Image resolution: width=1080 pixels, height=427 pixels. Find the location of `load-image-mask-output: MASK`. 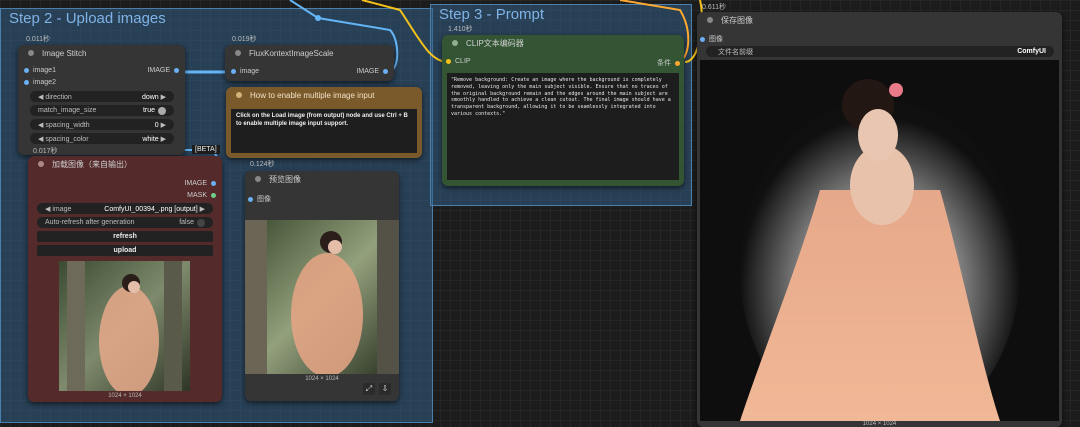

load-image-mask-output: MASK is located at coordinates (201, 195).